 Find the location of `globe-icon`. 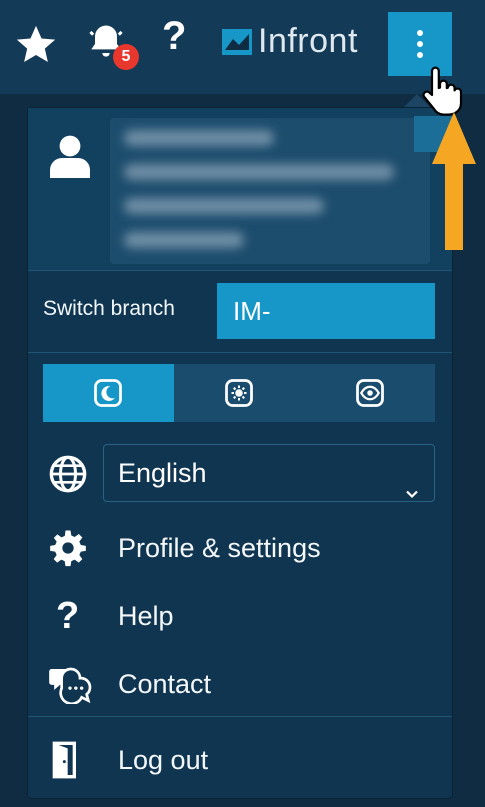

globe-icon is located at coordinates (68, 476).